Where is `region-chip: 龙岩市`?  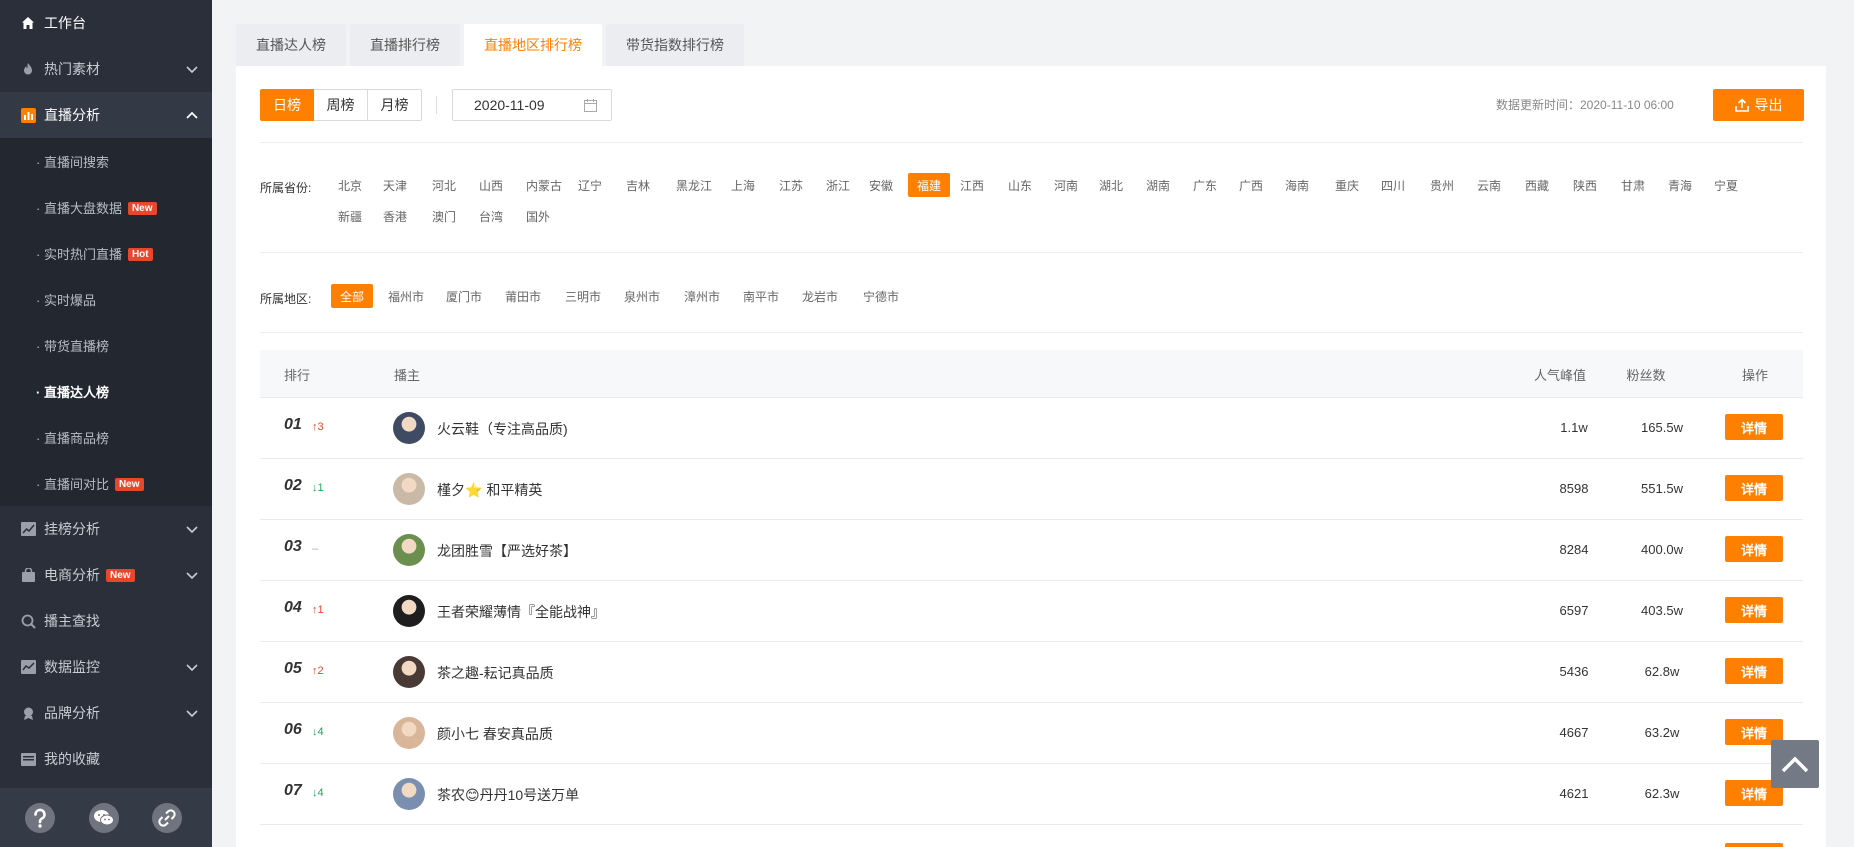 region-chip: 龙岩市 is located at coordinates (820, 296).